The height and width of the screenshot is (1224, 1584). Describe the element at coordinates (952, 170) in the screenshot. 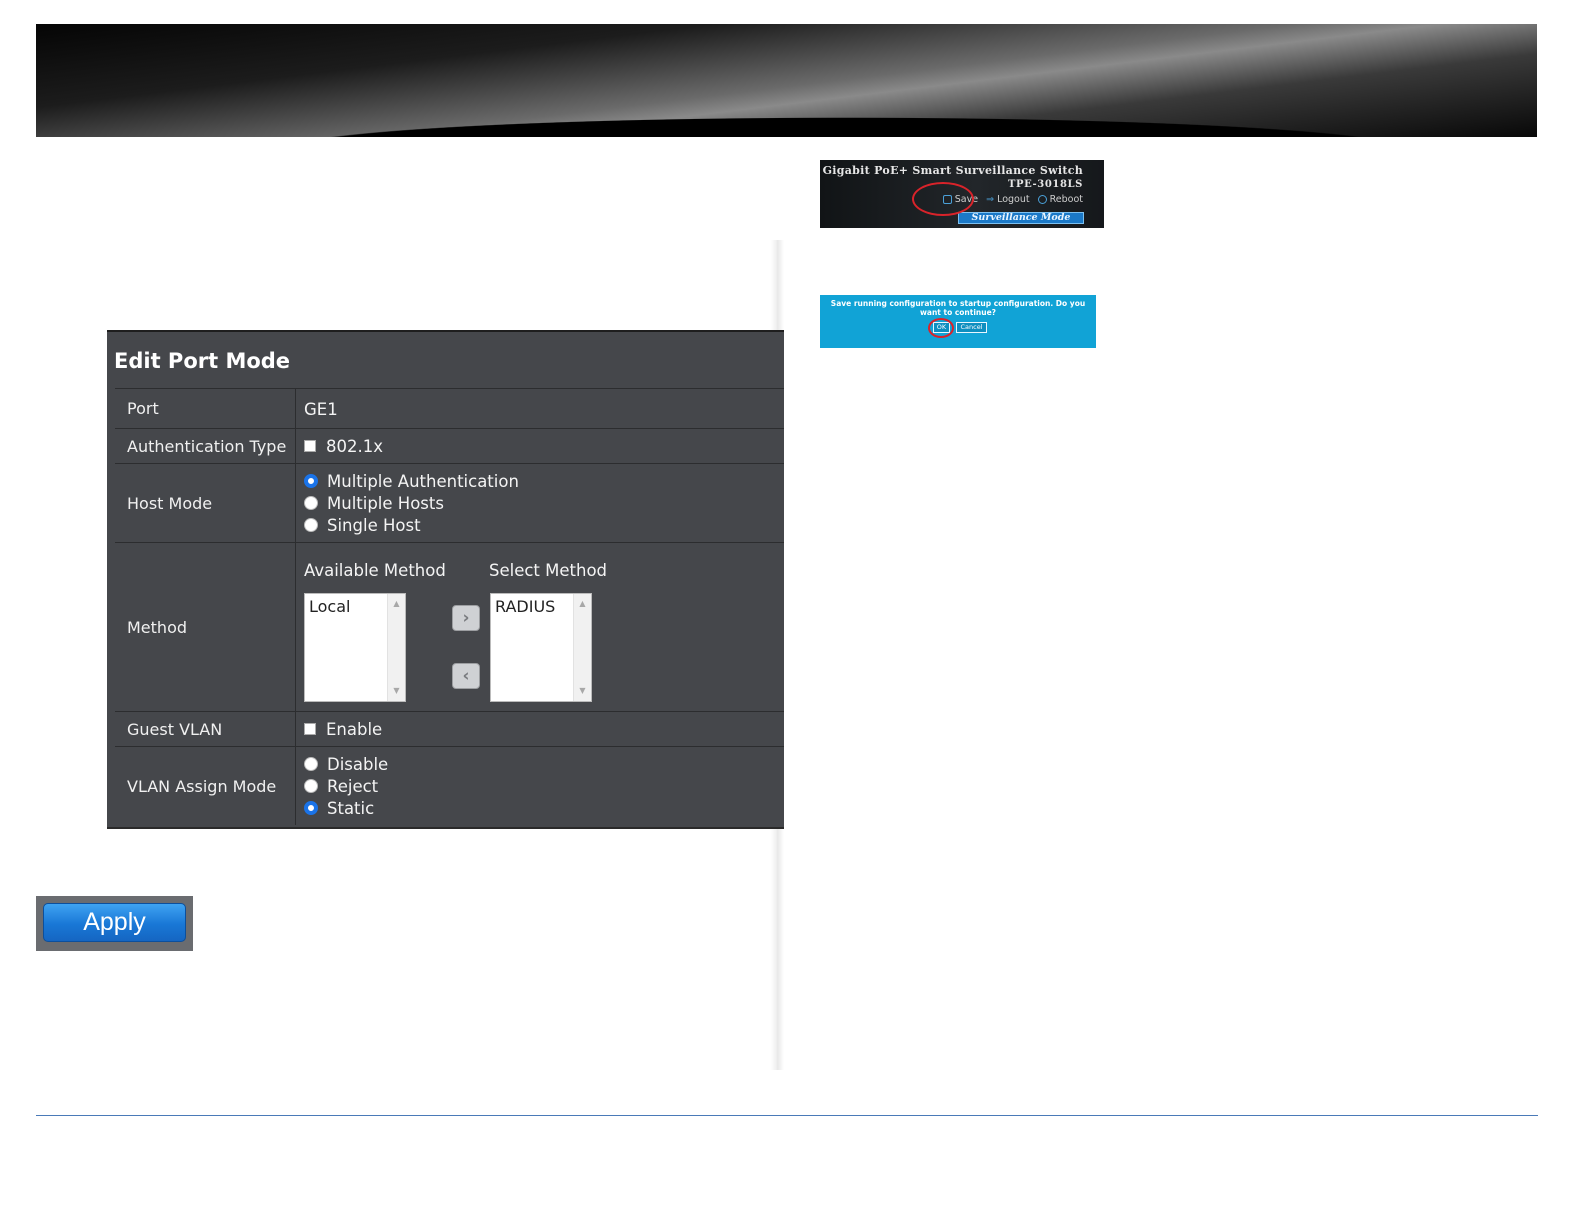

I see `product-name: Gigabit PoE+ Smart Surveillance Switch` at that location.